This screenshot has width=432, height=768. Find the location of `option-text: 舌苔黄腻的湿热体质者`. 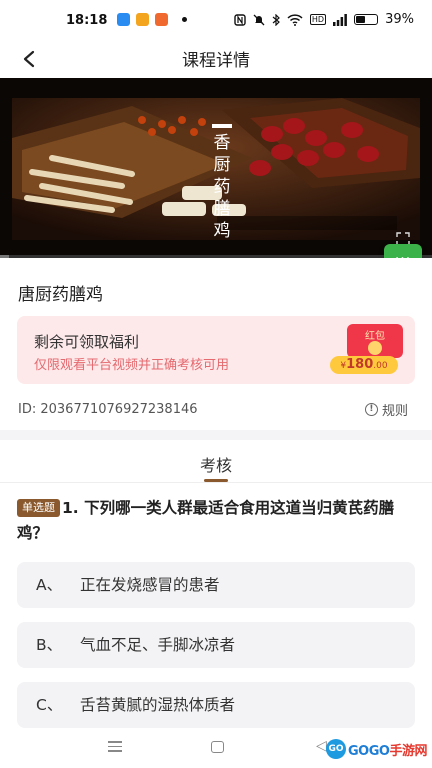

option-text: 舌苔黄腻的湿热体质者 is located at coordinates (158, 705).